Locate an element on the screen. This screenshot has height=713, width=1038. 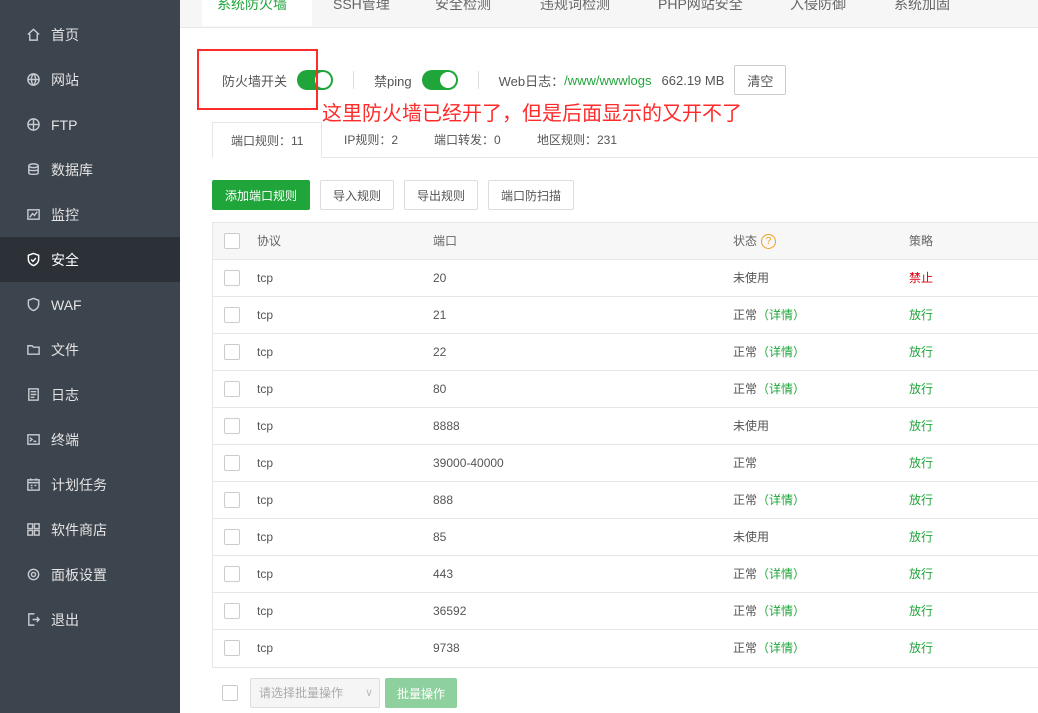
tab-hardening: 系统加固 is located at coordinates (922, 13).